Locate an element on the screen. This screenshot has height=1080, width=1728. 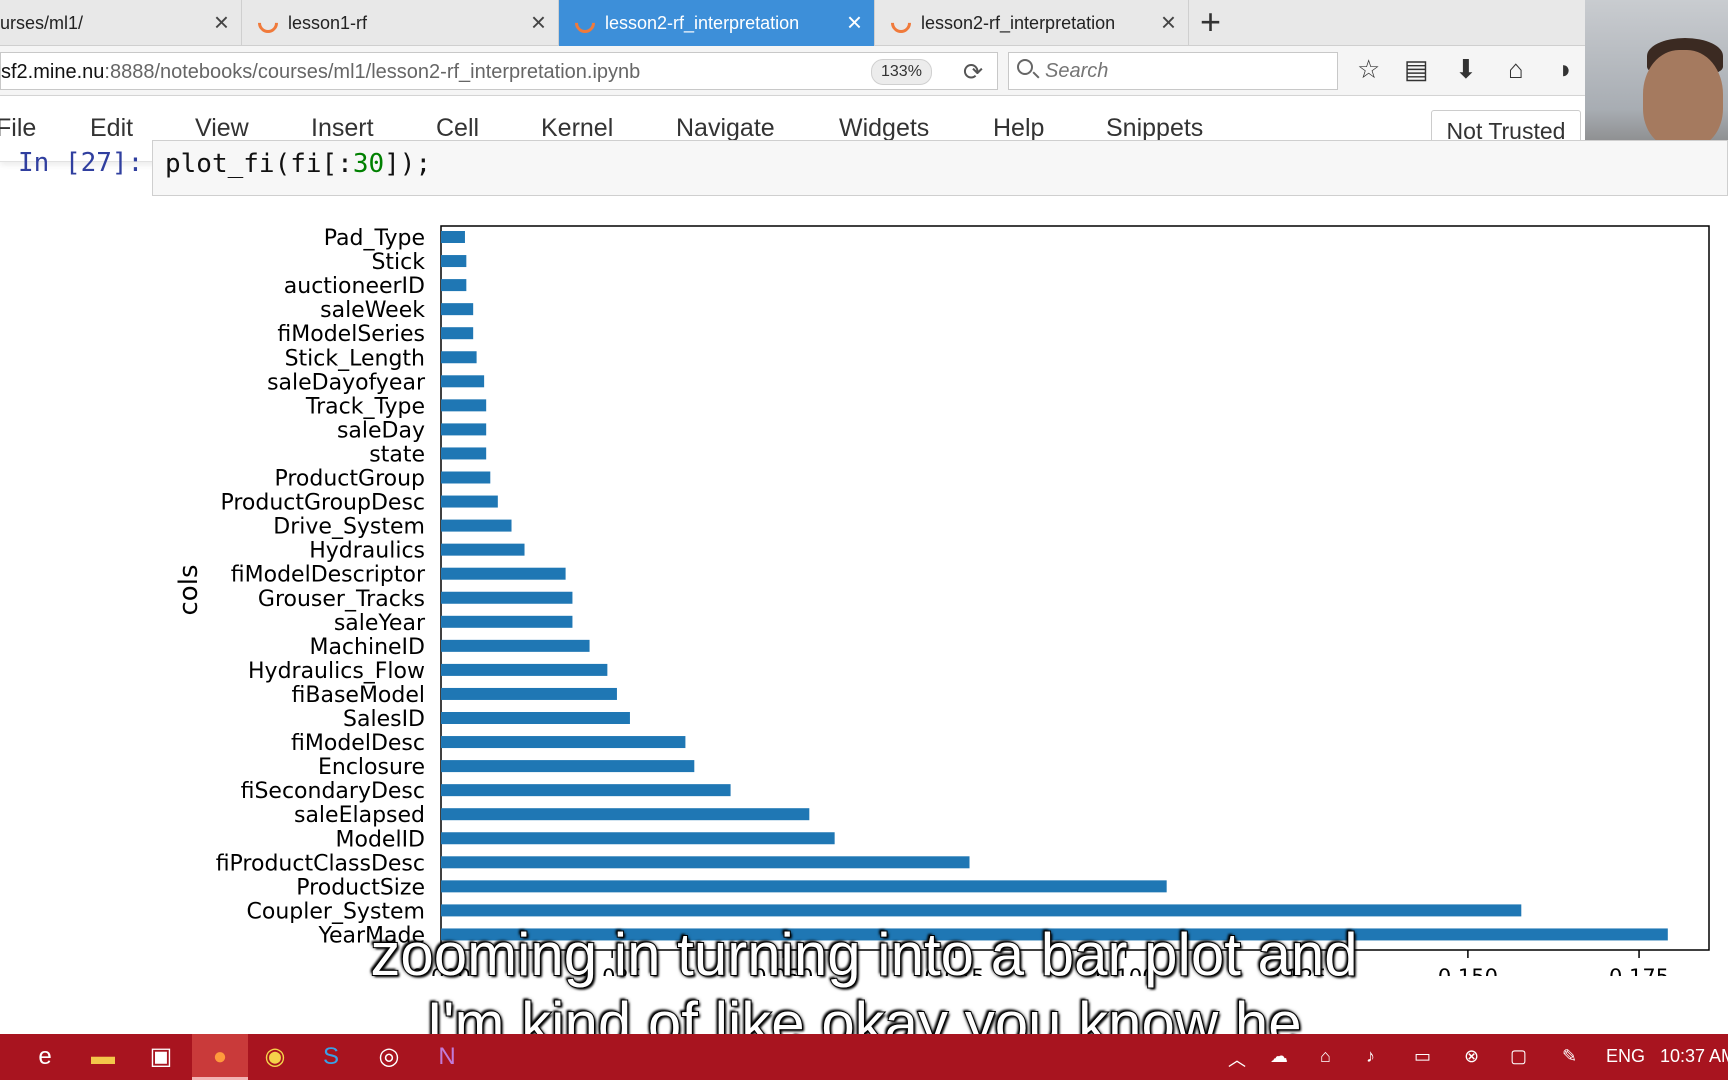
bar-Hydraulics_Flow is located at coordinates (524, 669).